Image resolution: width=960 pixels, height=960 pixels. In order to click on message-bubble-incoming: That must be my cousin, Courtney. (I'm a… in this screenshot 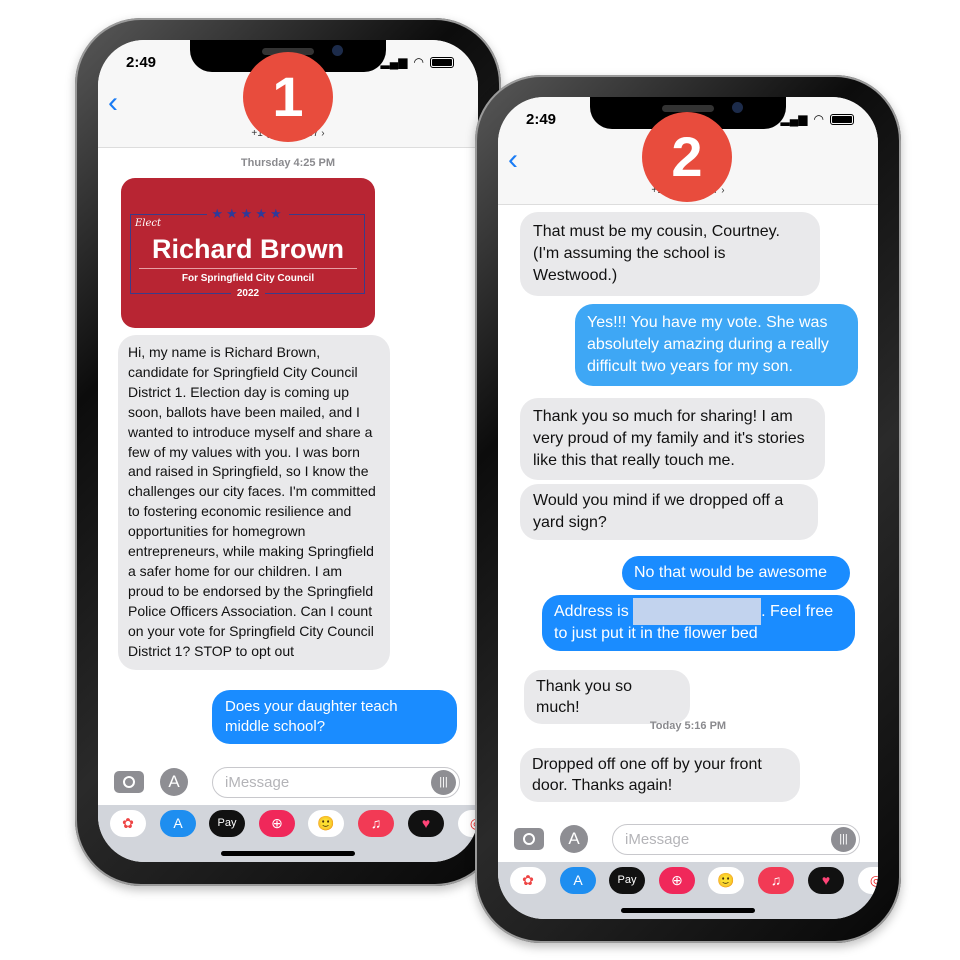, I will do `click(670, 254)`.